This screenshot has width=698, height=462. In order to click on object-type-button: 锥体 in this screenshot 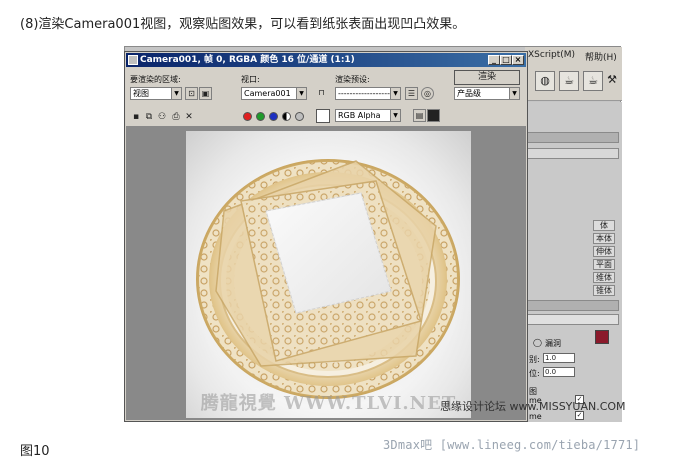, I will do `click(604, 290)`.